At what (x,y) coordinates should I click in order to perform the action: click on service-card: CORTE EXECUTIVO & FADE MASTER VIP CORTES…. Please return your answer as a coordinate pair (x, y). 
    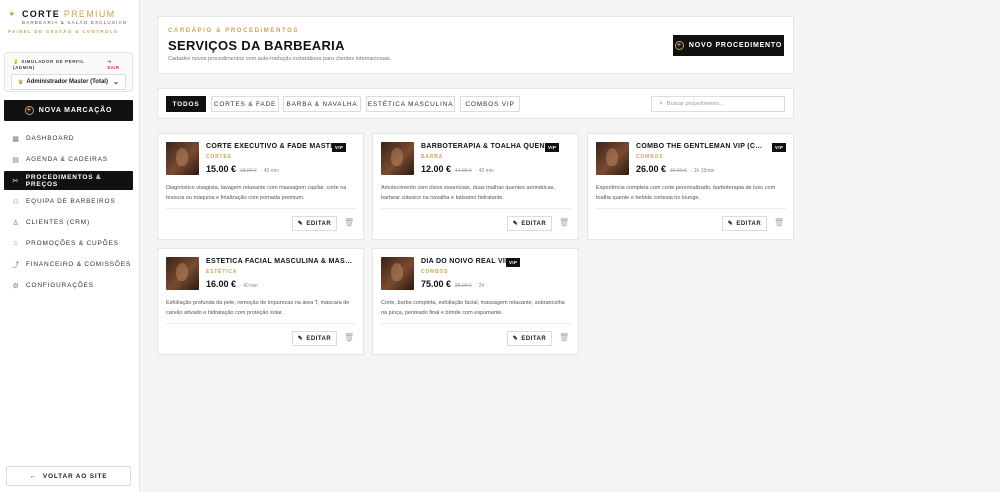
    Looking at the image, I should click on (260, 186).